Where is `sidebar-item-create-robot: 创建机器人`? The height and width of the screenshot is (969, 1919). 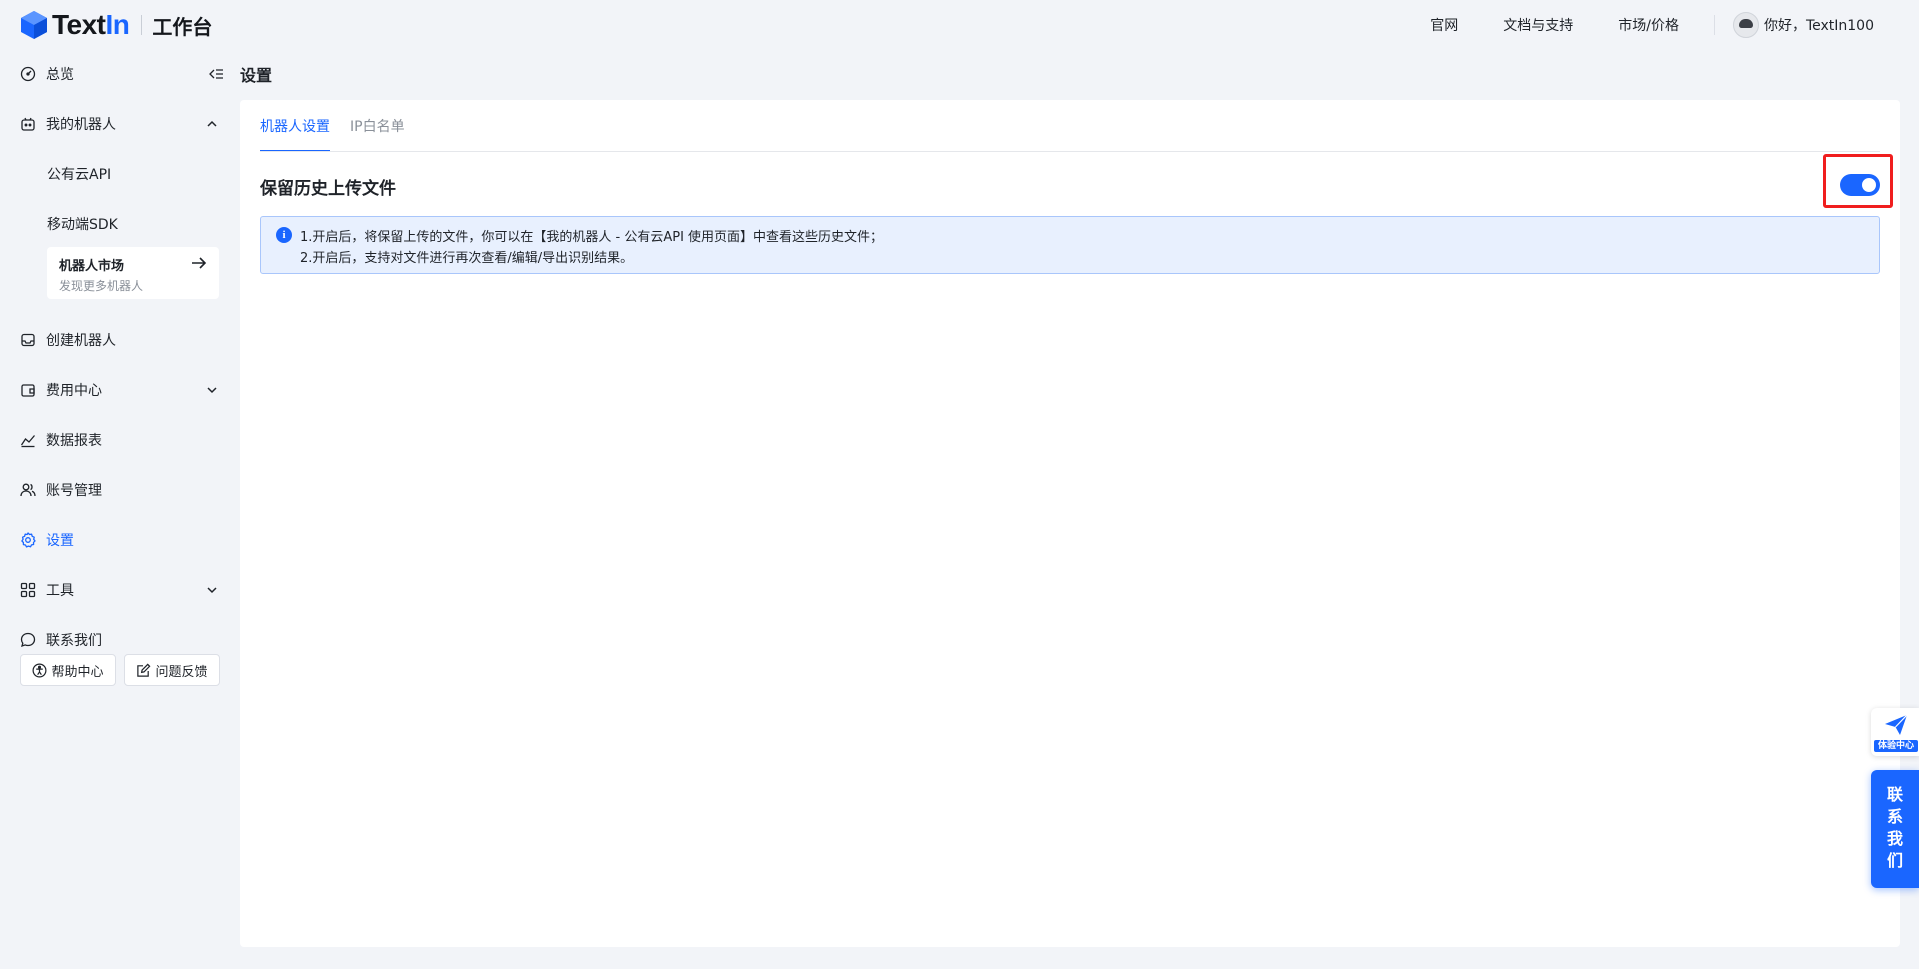
sidebar-item-create-robot: 创建机器人 is located at coordinates (120, 340).